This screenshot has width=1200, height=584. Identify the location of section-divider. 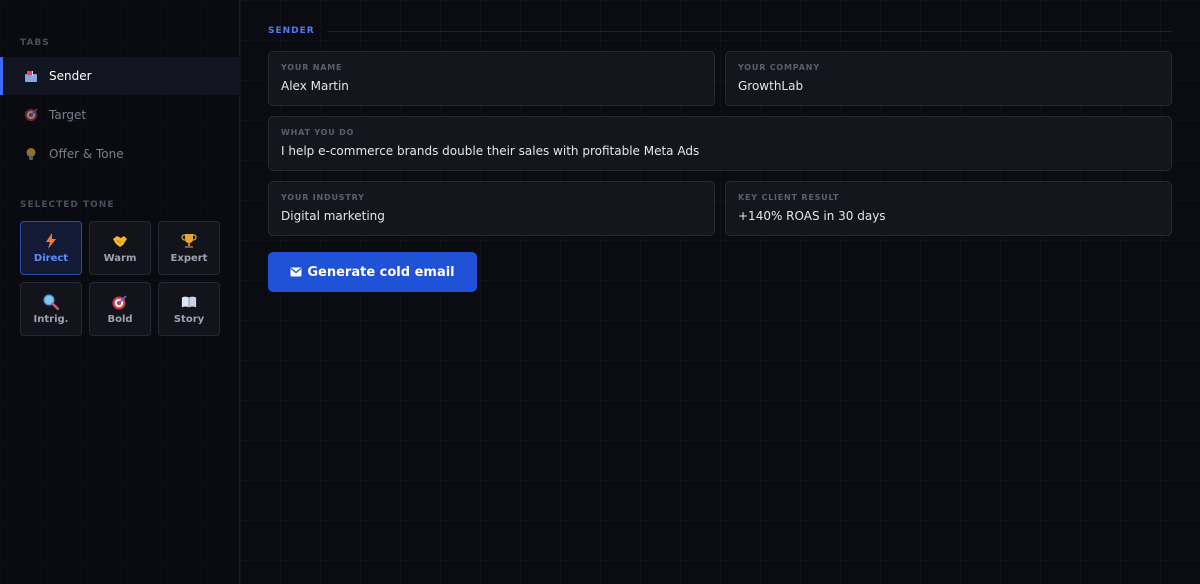
(749, 31).